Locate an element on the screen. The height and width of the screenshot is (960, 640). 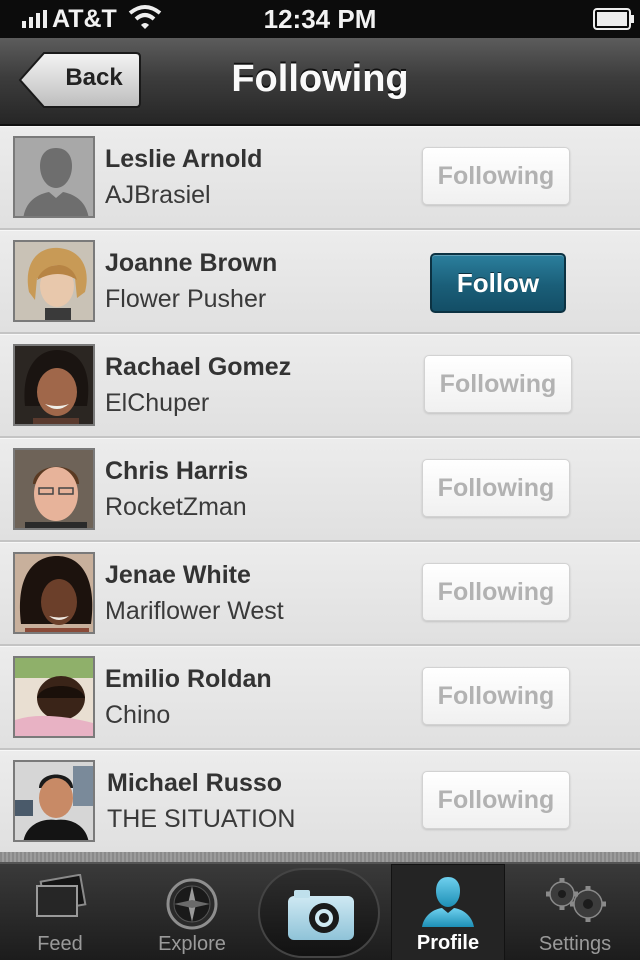
list-item: Leslie Arnold AJBrasiel Following is located at coordinates (320, 178).